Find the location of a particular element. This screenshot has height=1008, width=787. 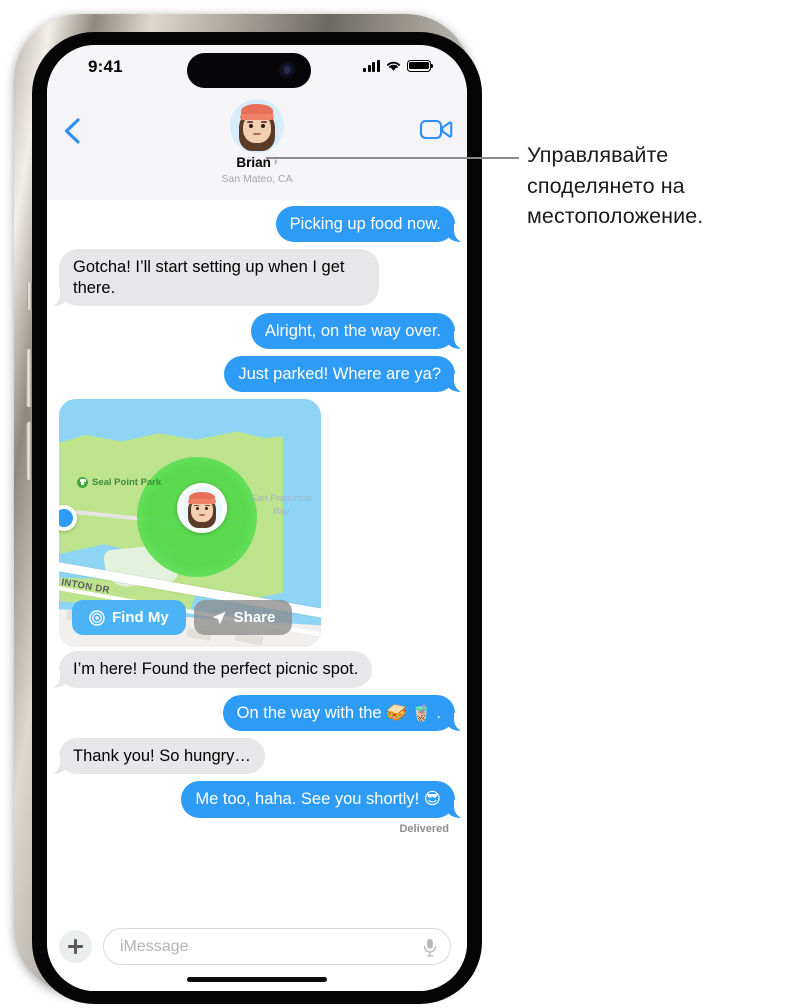

message-bubble-outgoing: Picking up food now. is located at coordinates (370, 224).